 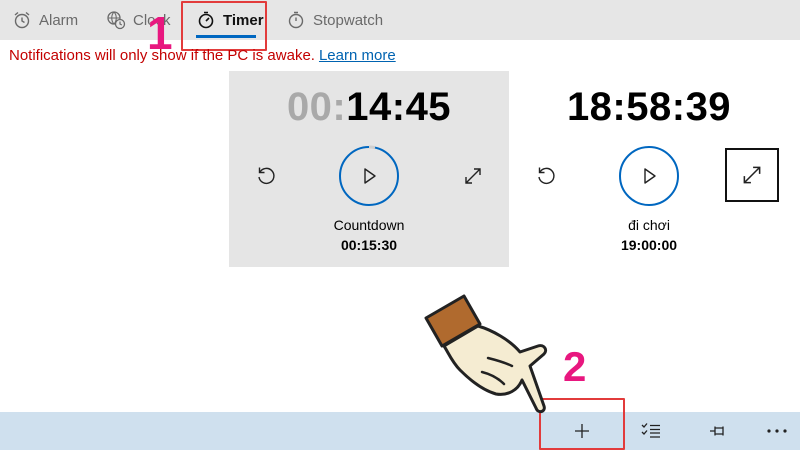 What do you see at coordinates (348, 20) in the screenshot?
I see `tab-label: Stopwatch` at bounding box center [348, 20].